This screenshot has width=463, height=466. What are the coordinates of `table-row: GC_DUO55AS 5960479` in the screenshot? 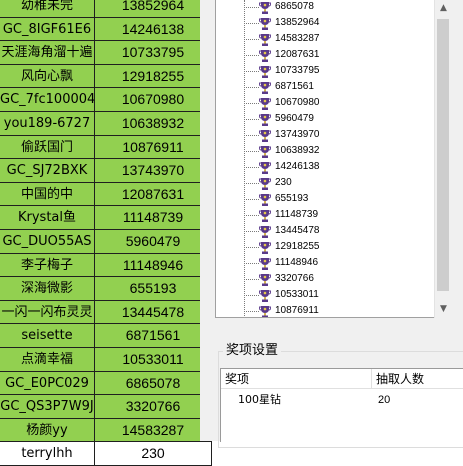 It's located at (106, 242).